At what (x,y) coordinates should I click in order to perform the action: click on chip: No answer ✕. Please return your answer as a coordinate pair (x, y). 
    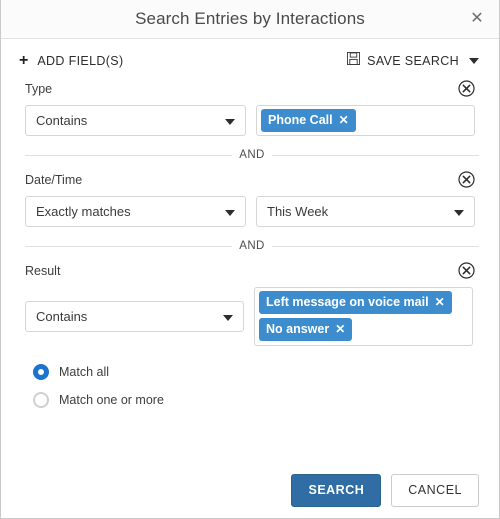
    Looking at the image, I should click on (306, 329).